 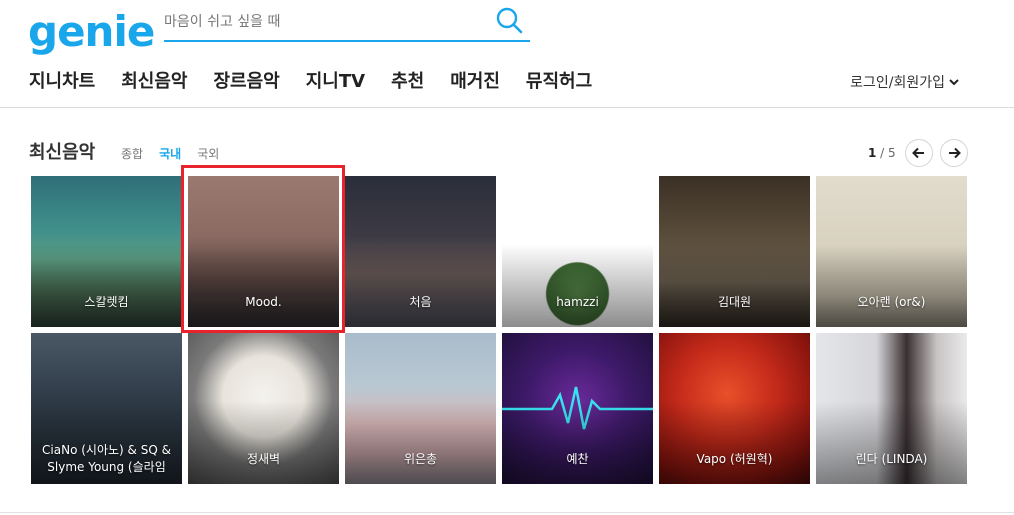 What do you see at coordinates (420, 302) in the screenshot?
I see `artist-name: 처음` at bounding box center [420, 302].